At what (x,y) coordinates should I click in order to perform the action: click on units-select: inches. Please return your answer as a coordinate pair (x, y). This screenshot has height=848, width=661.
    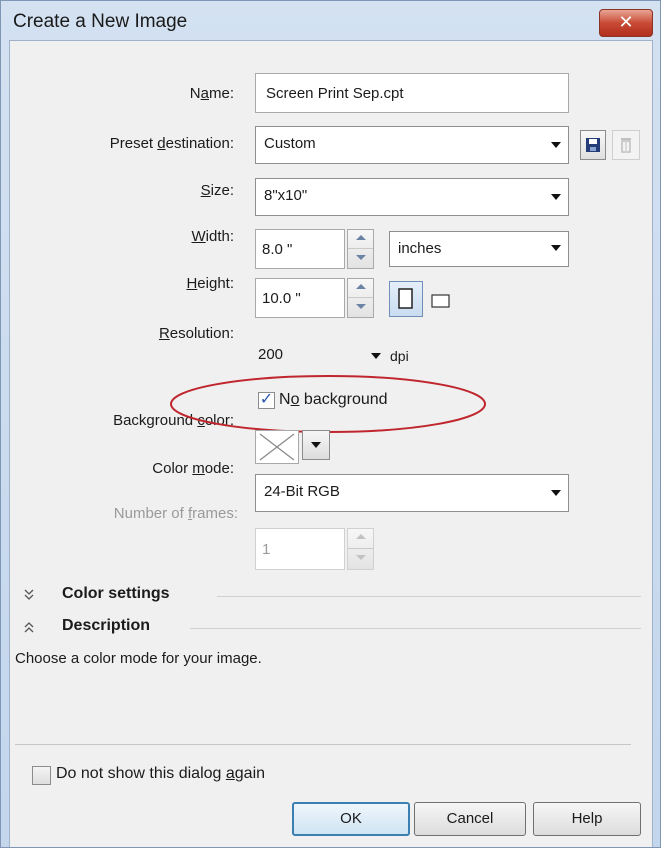
    Looking at the image, I should click on (479, 249).